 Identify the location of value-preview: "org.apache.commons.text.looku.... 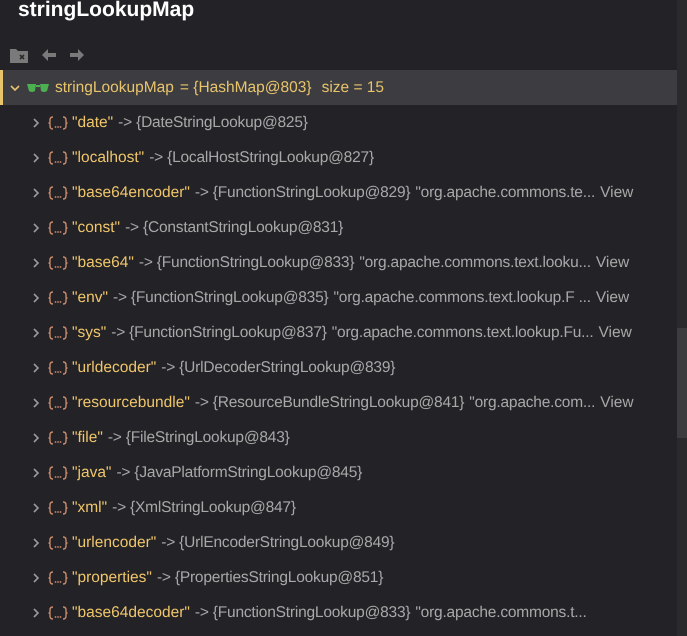
(475, 262).